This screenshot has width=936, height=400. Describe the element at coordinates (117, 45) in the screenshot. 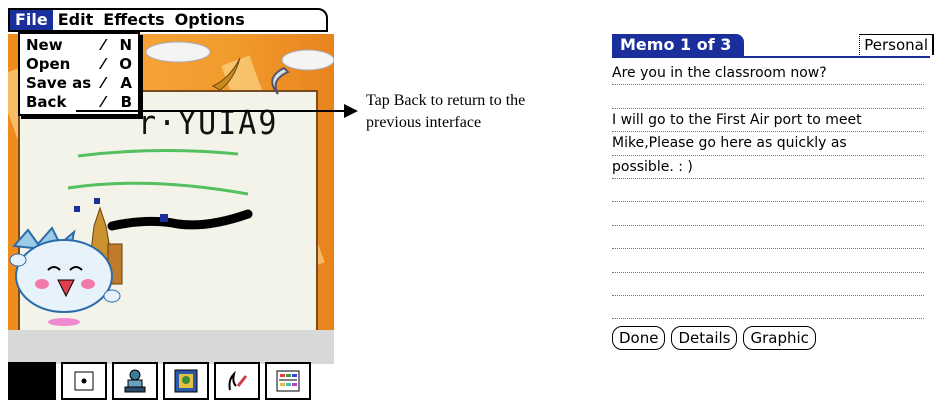

I see `shortcut: ⁄ N` at that location.